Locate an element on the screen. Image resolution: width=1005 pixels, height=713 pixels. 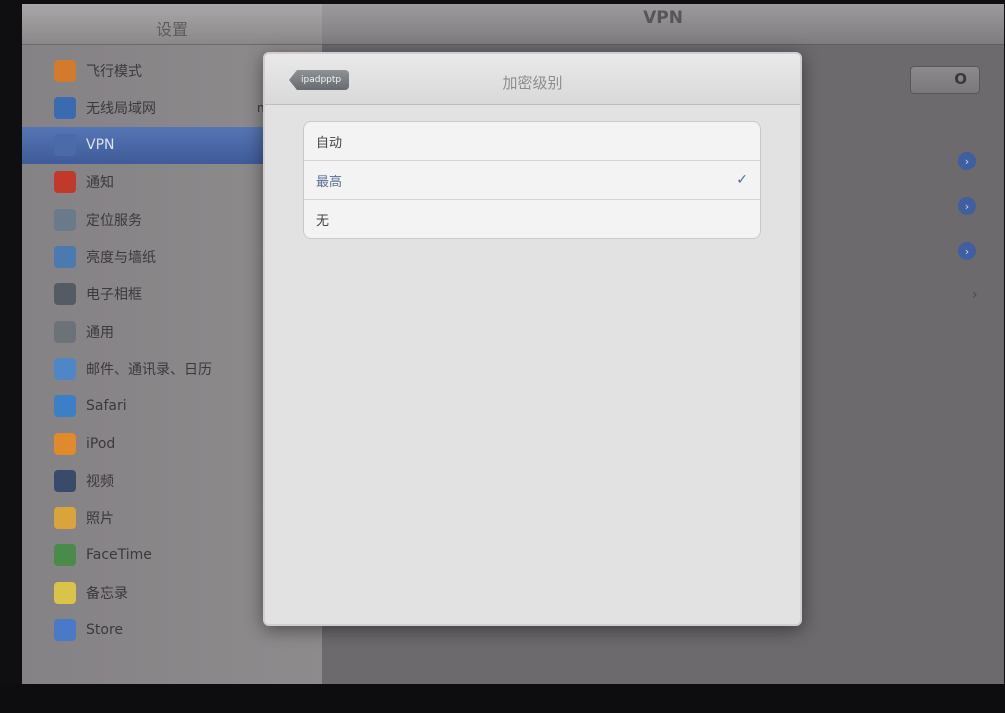
option-auto: 自动 is located at coordinates (532, 141).